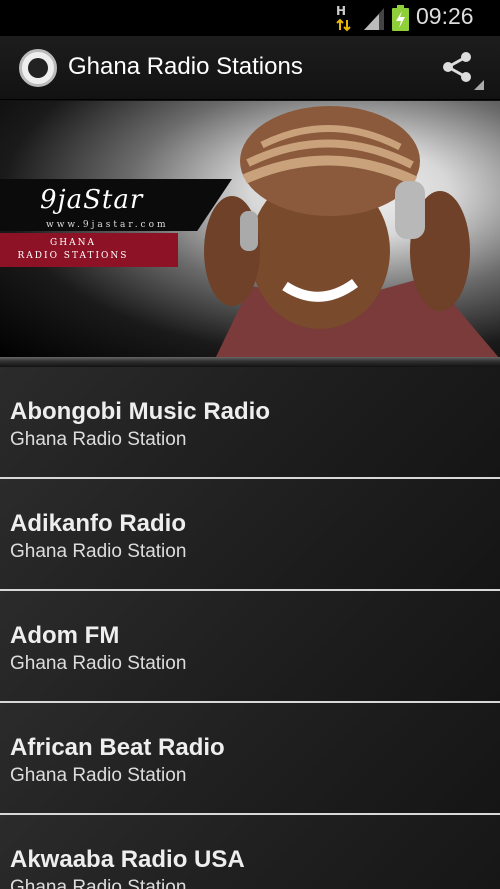 This screenshot has width=500, height=889. Describe the element at coordinates (98, 523) in the screenshot. I see `station-name: Adikanfo Radio` at that location.